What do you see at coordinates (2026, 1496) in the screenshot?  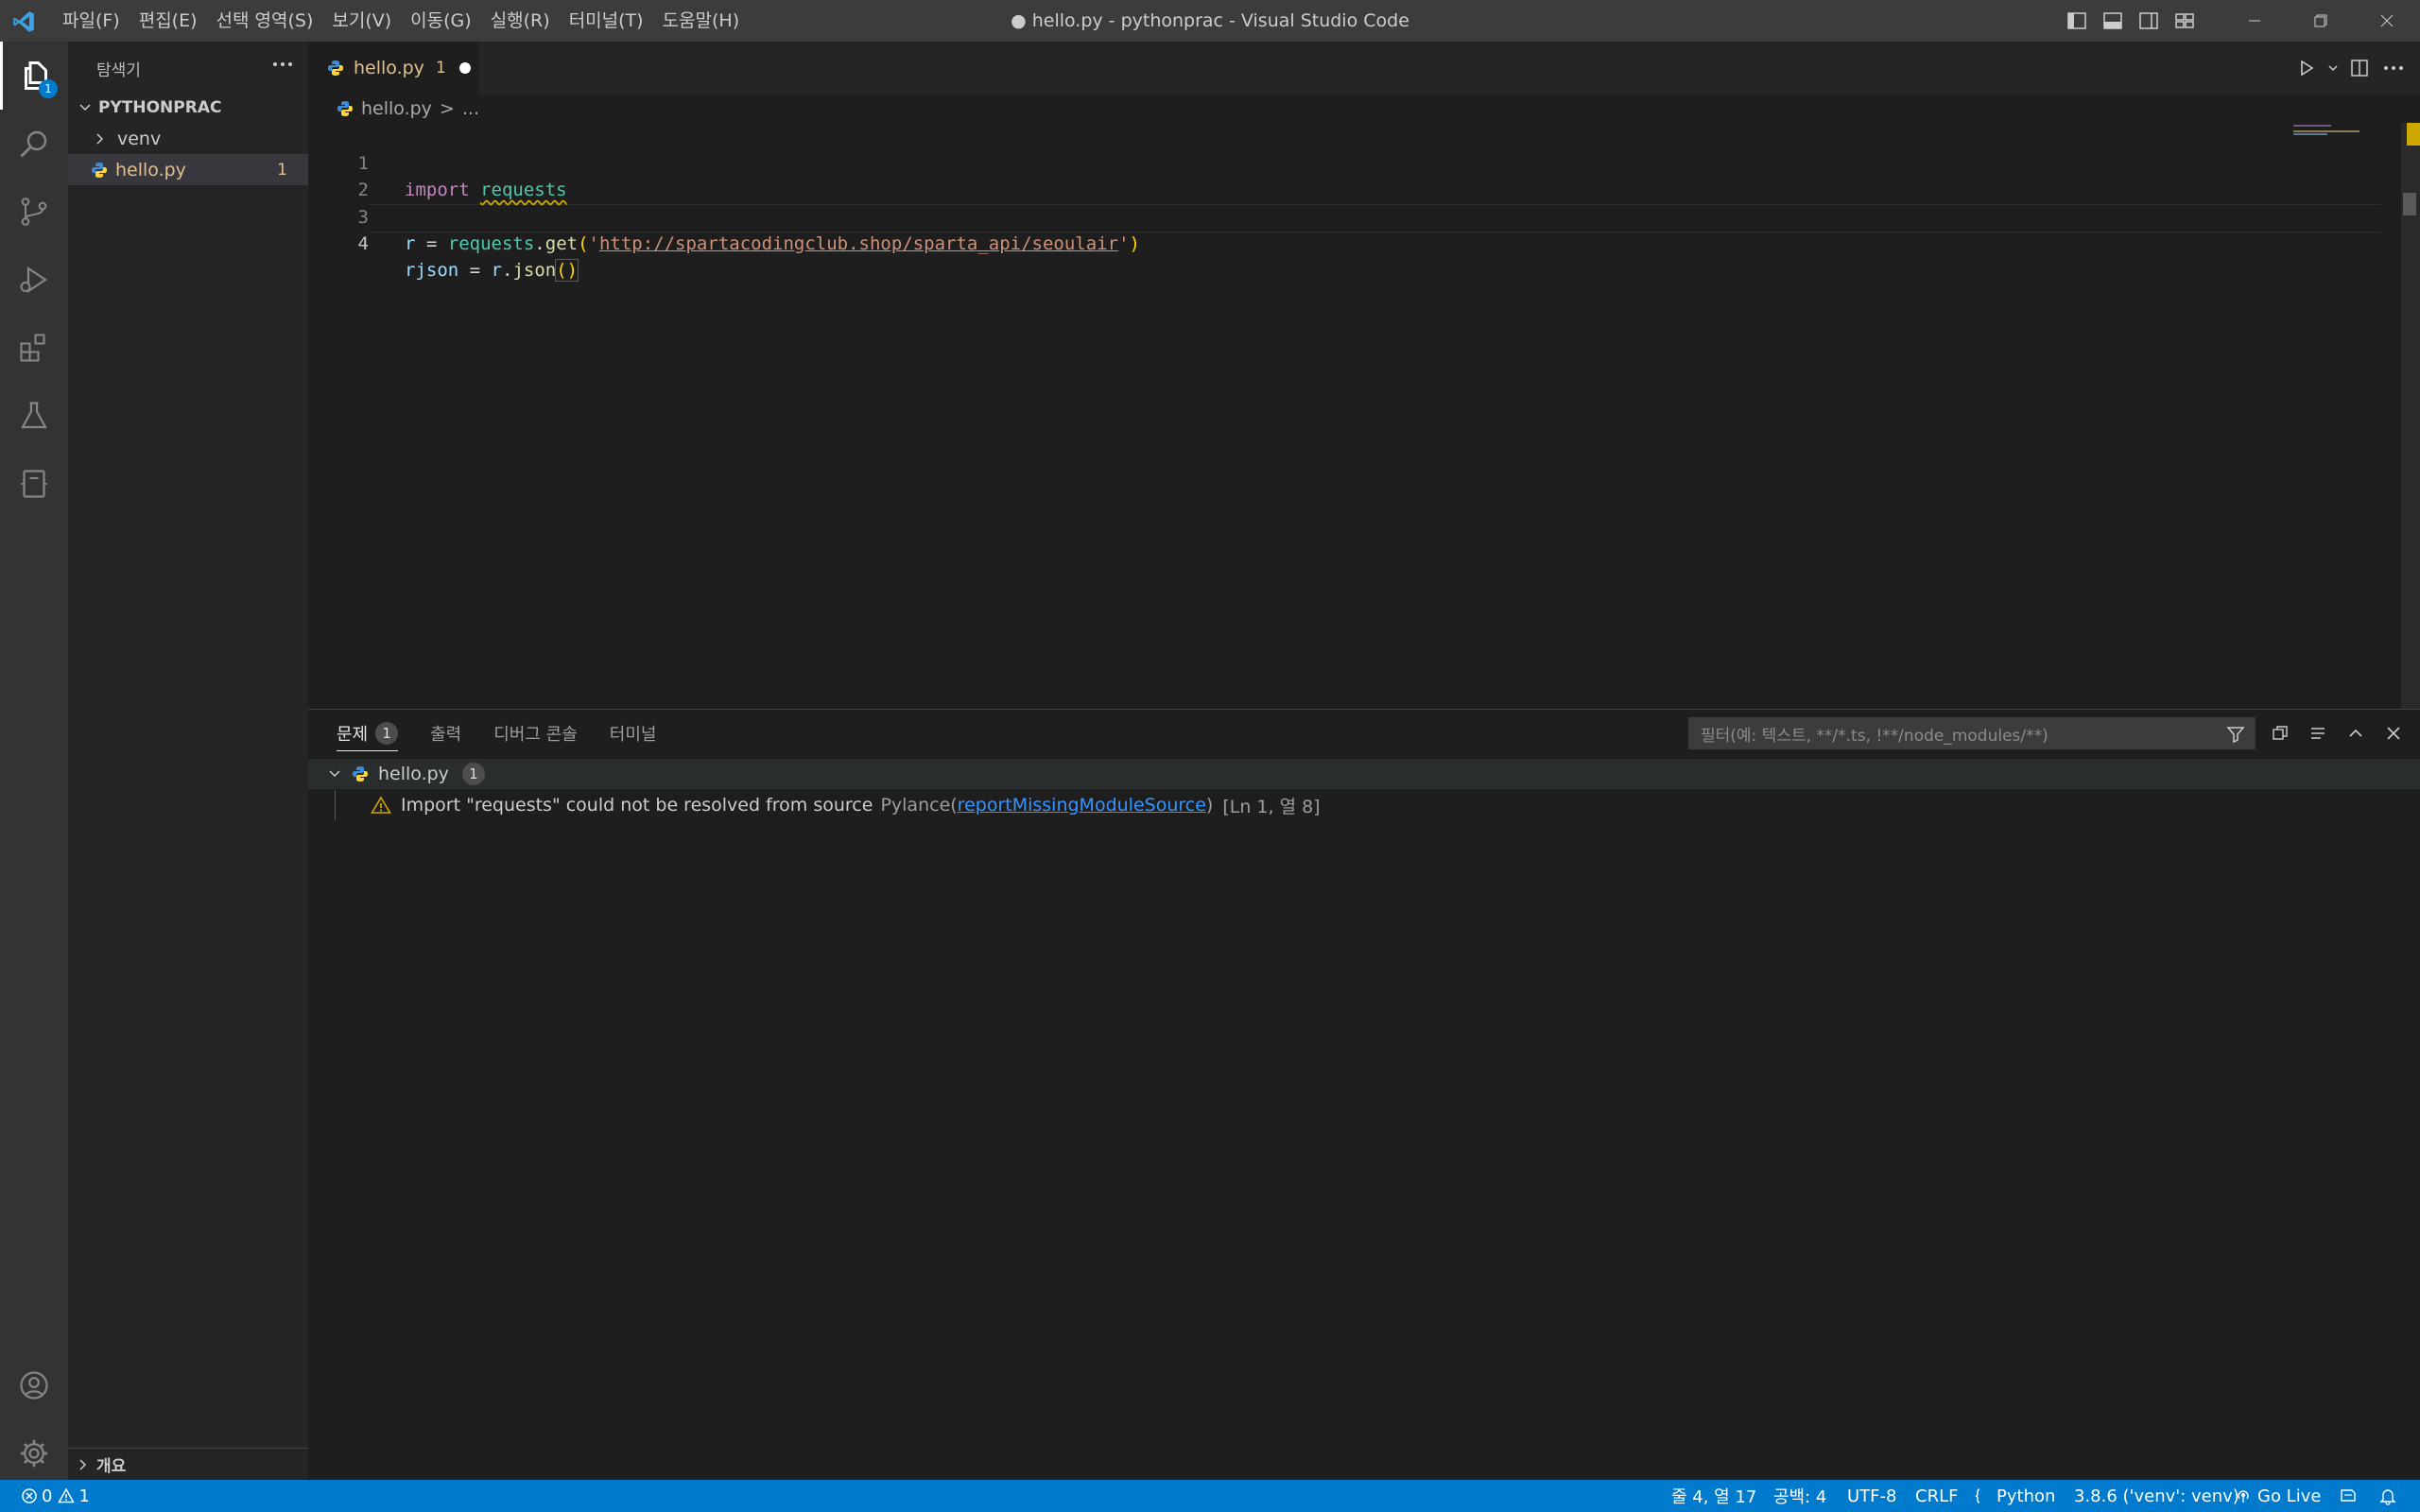 I see `language-label: Python` at bounding box center [2026, 1496].